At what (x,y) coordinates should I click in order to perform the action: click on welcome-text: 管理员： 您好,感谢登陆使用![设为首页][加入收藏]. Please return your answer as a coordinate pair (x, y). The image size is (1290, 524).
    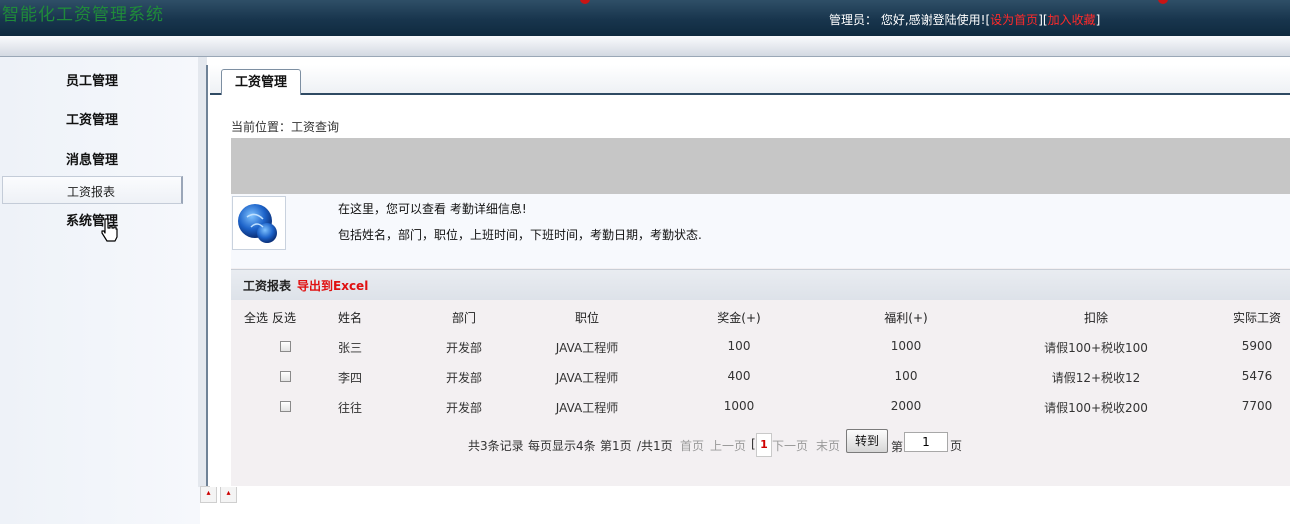
    Looking at the image, I should click on (965, 20).